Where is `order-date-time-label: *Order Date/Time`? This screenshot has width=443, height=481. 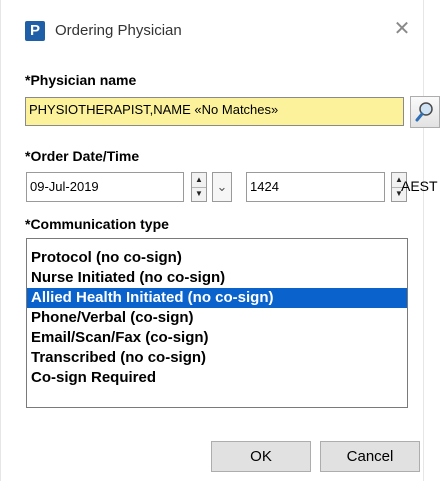
order-date-time-label: *Order Date/Time is located at coordinates (82, 156).